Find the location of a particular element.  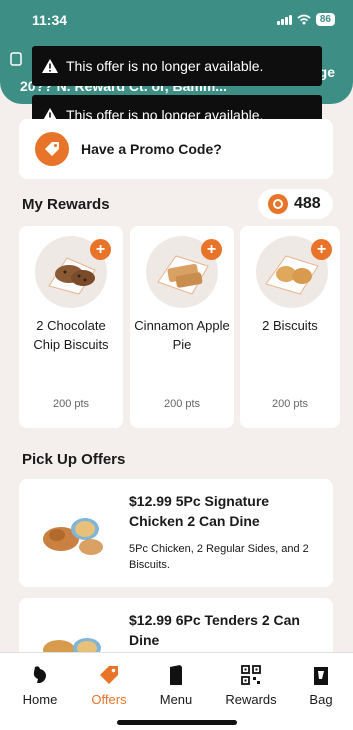

reward-name: Cinnamon Apple Pie is located at coordinates (182, 335).